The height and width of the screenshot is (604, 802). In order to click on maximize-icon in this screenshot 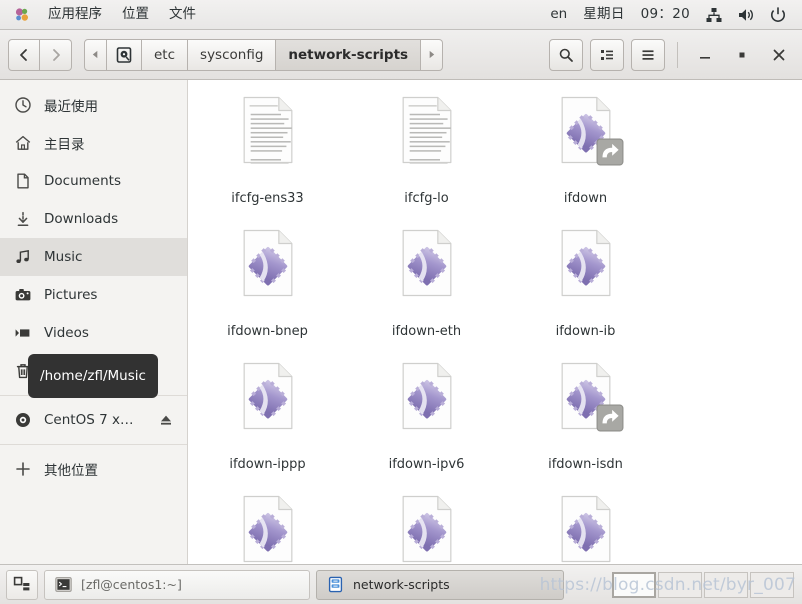, I will do `click(742, 54)`.